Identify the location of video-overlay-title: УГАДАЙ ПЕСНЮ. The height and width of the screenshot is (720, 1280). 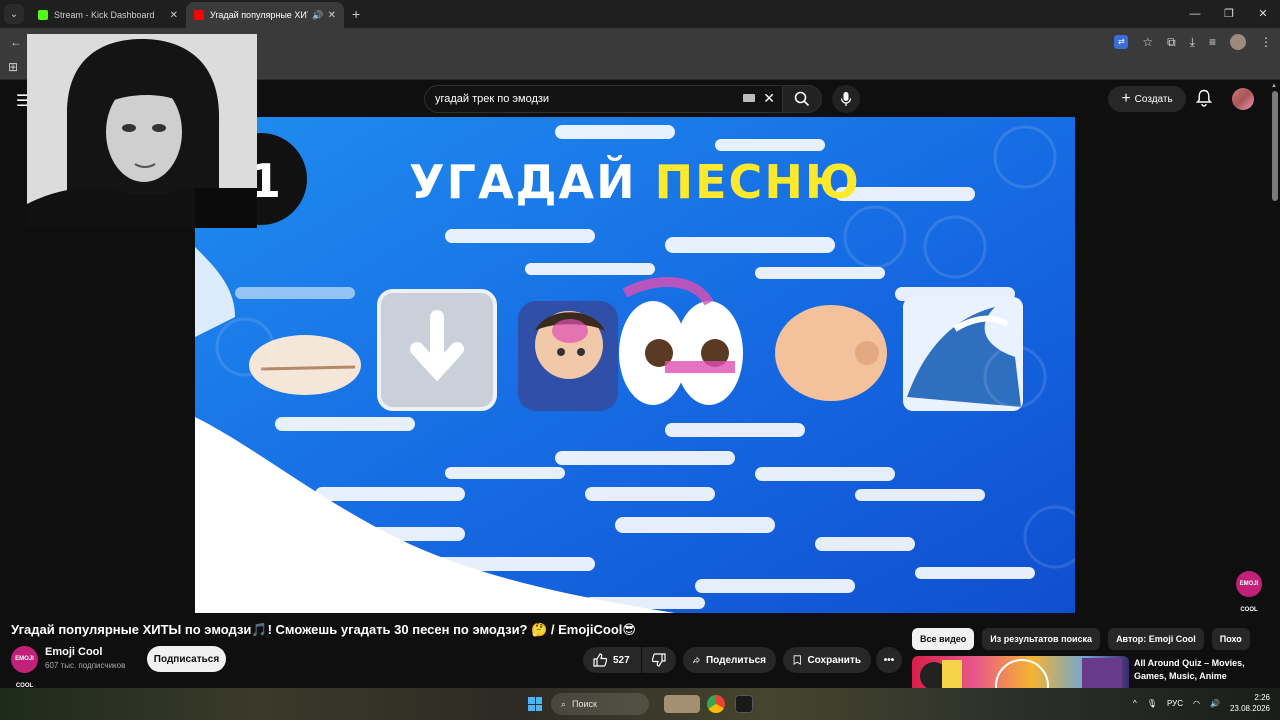
(635, 182).